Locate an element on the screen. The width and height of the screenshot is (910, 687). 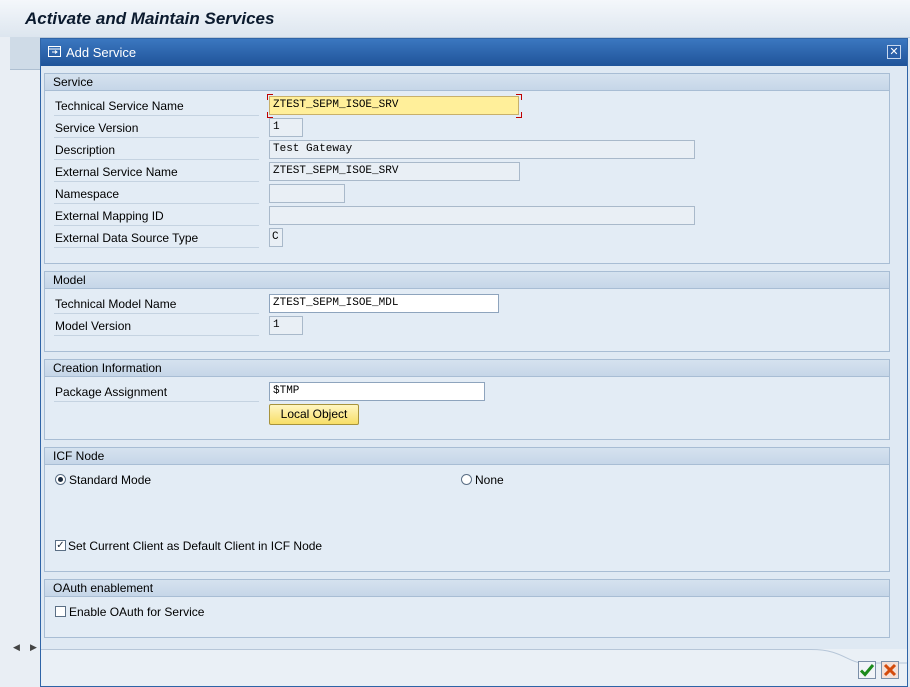
radio-selected-dot is located at coordinates (60, 479).